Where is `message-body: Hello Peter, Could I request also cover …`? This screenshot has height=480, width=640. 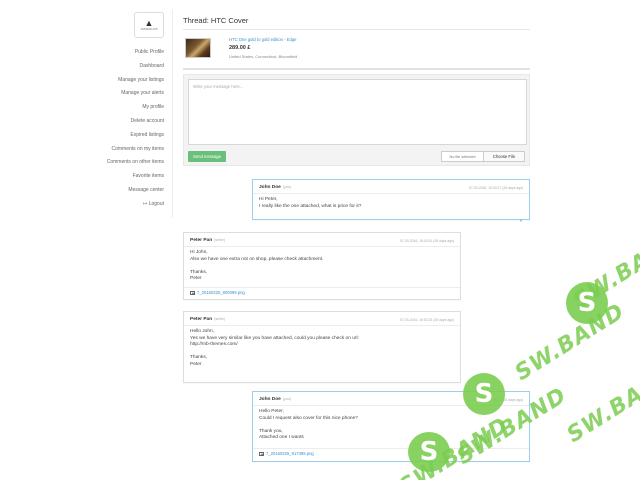 message-body: Hello Peter, Could I request also cover … is located at coordinates (391, 425).